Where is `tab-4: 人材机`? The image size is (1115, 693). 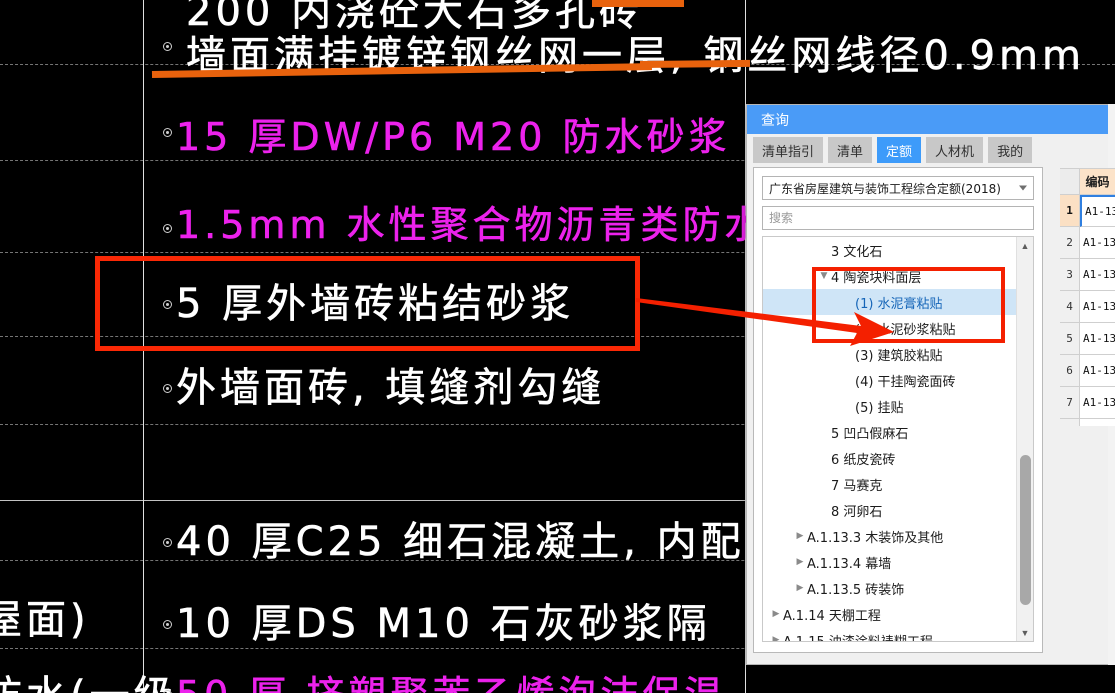
tab-4: 人材机 is located at coordinates (955, 150).